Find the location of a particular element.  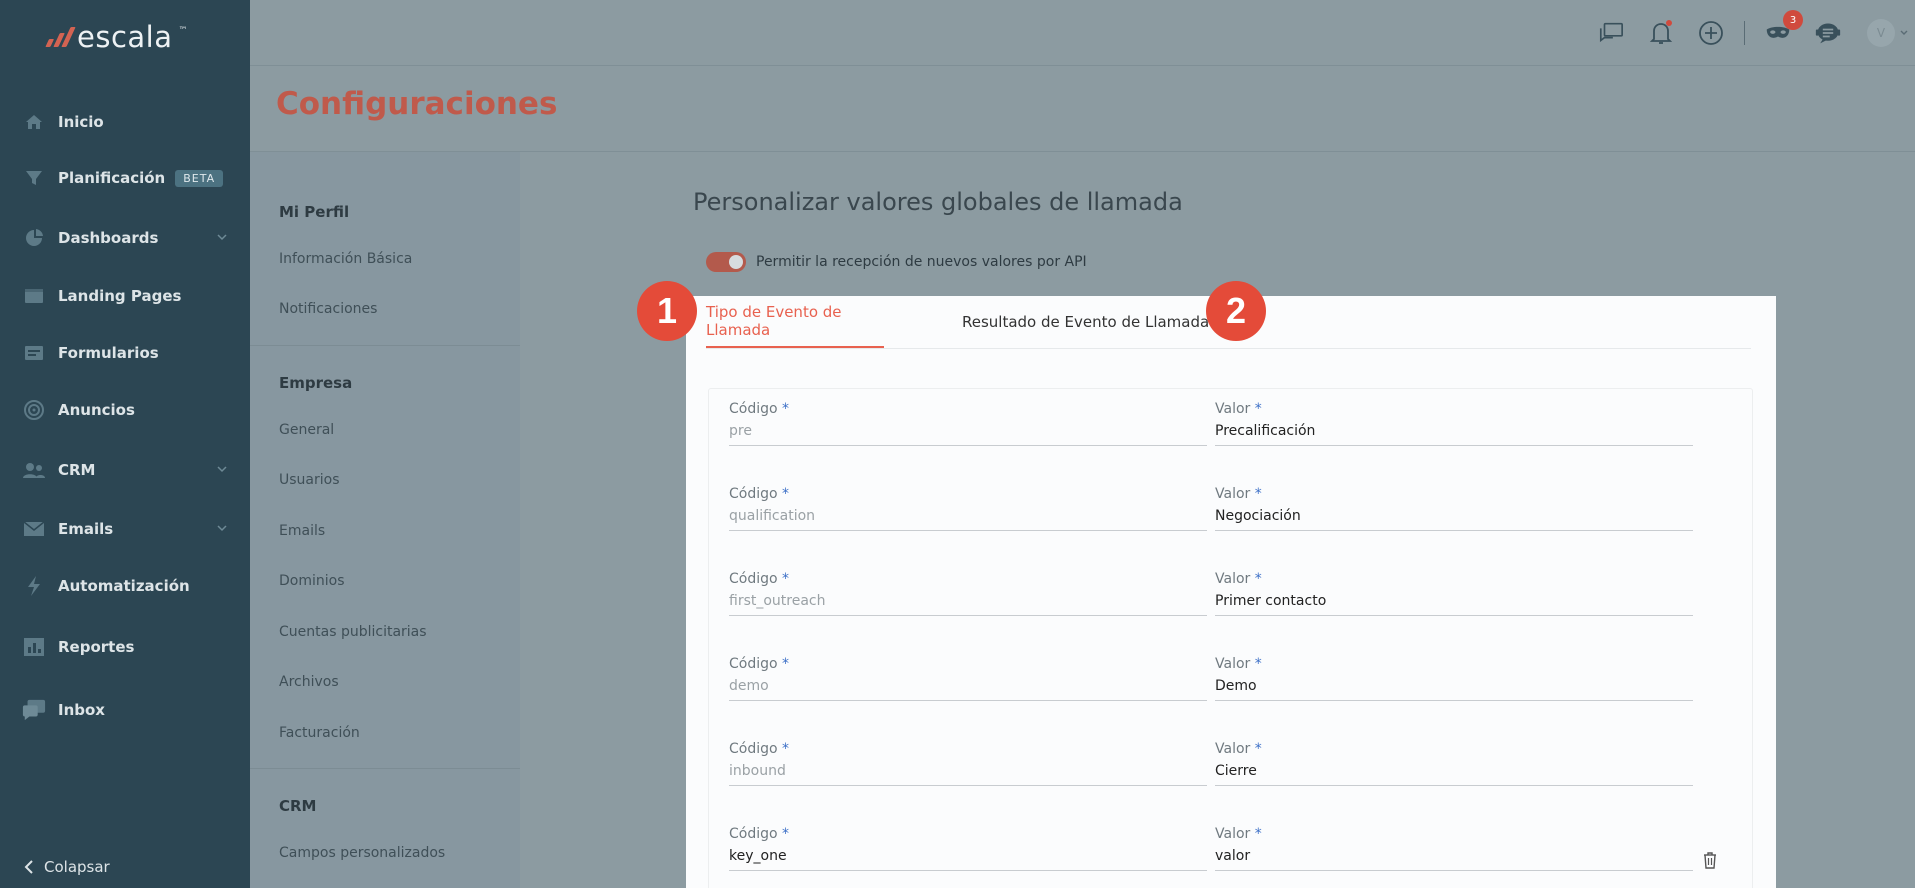

settings-link-archivos: Archivos is located at coordinates (309, 682).